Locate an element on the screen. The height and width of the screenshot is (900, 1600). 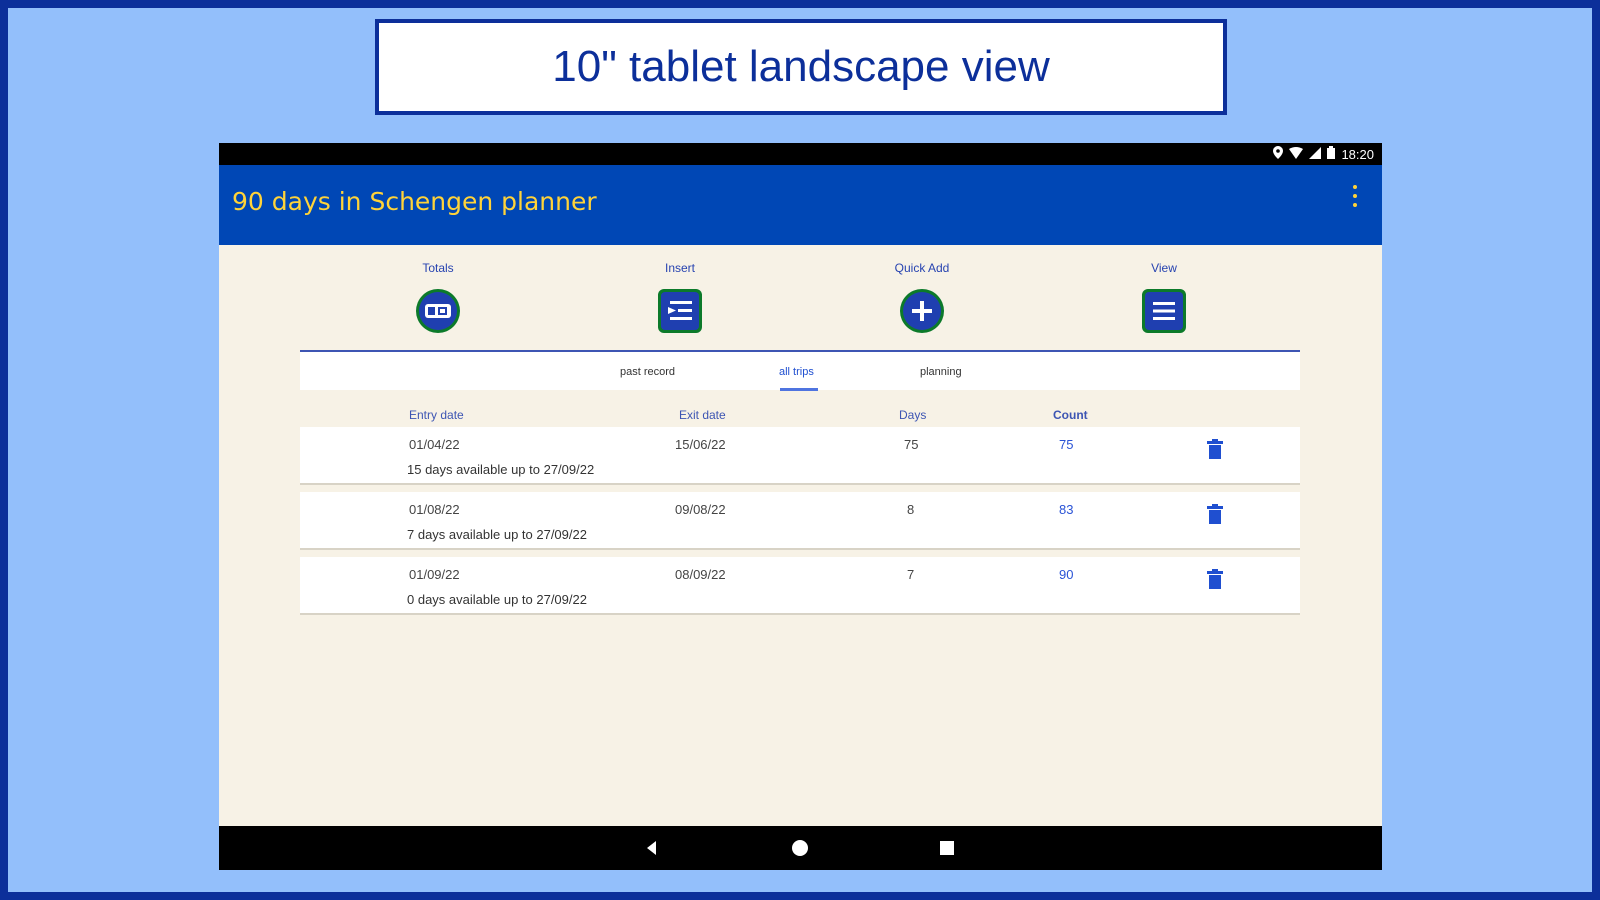
count-value: 83 is located at coordinates (1066, 509).